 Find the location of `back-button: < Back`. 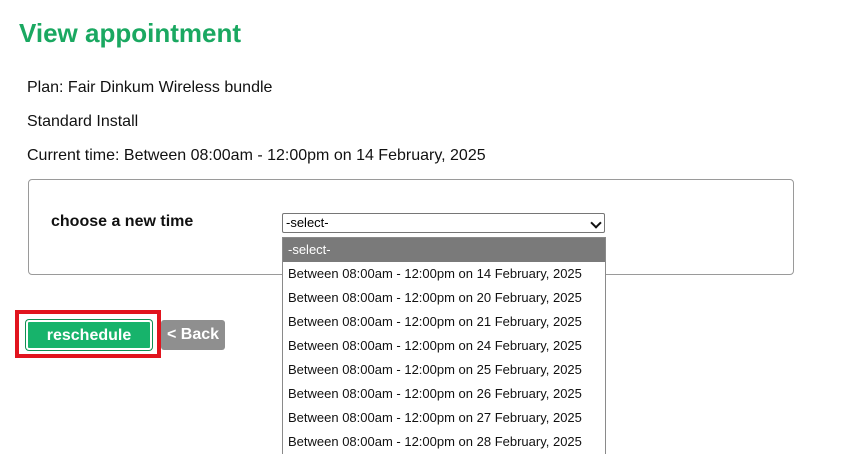

back-button: < Back is located at coordinates (193, 335).